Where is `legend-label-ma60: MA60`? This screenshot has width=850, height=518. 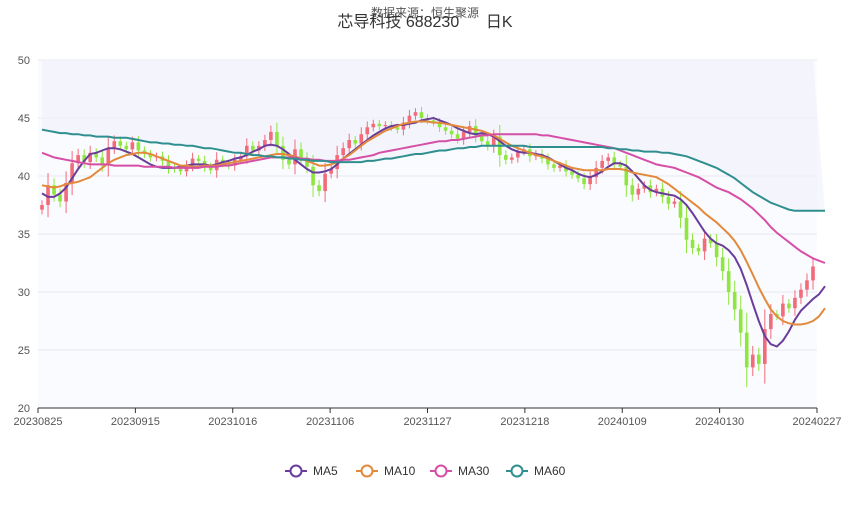
legend-label-ma60: MA60 is located at coordinates (550, 471).